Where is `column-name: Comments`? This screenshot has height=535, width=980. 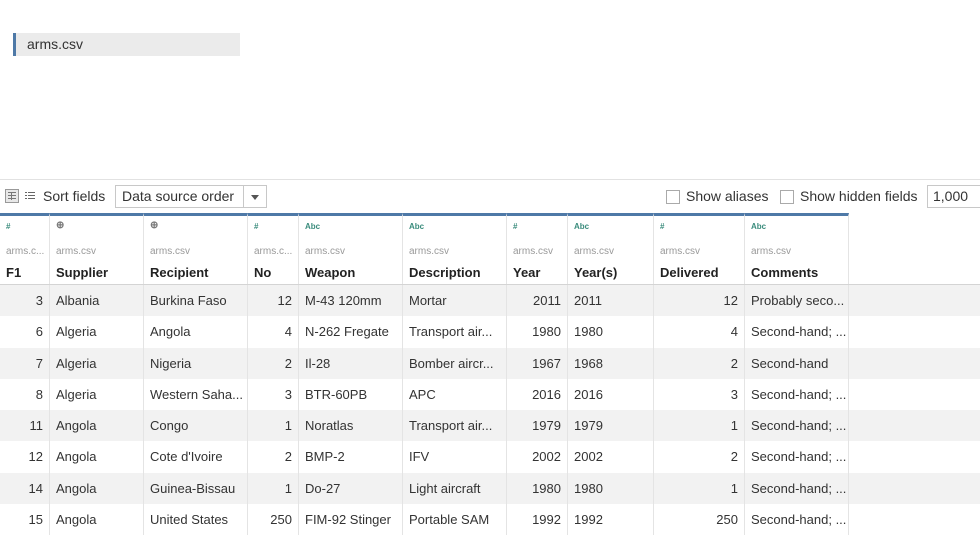 column-name: Comments is located at coordinates (785, 272).